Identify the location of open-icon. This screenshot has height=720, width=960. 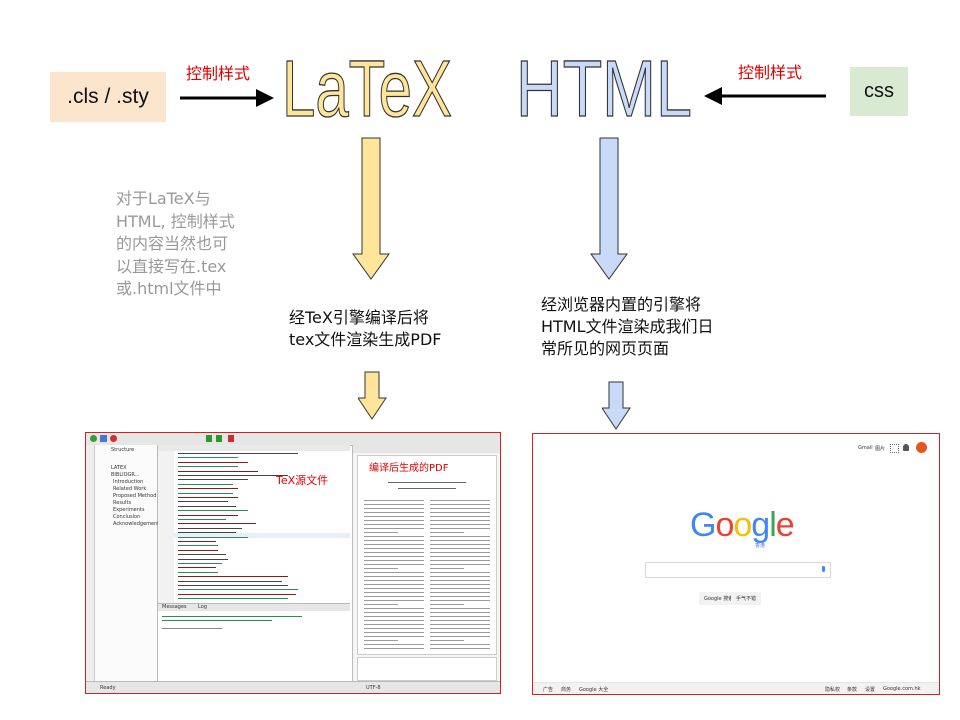
(103, 438).